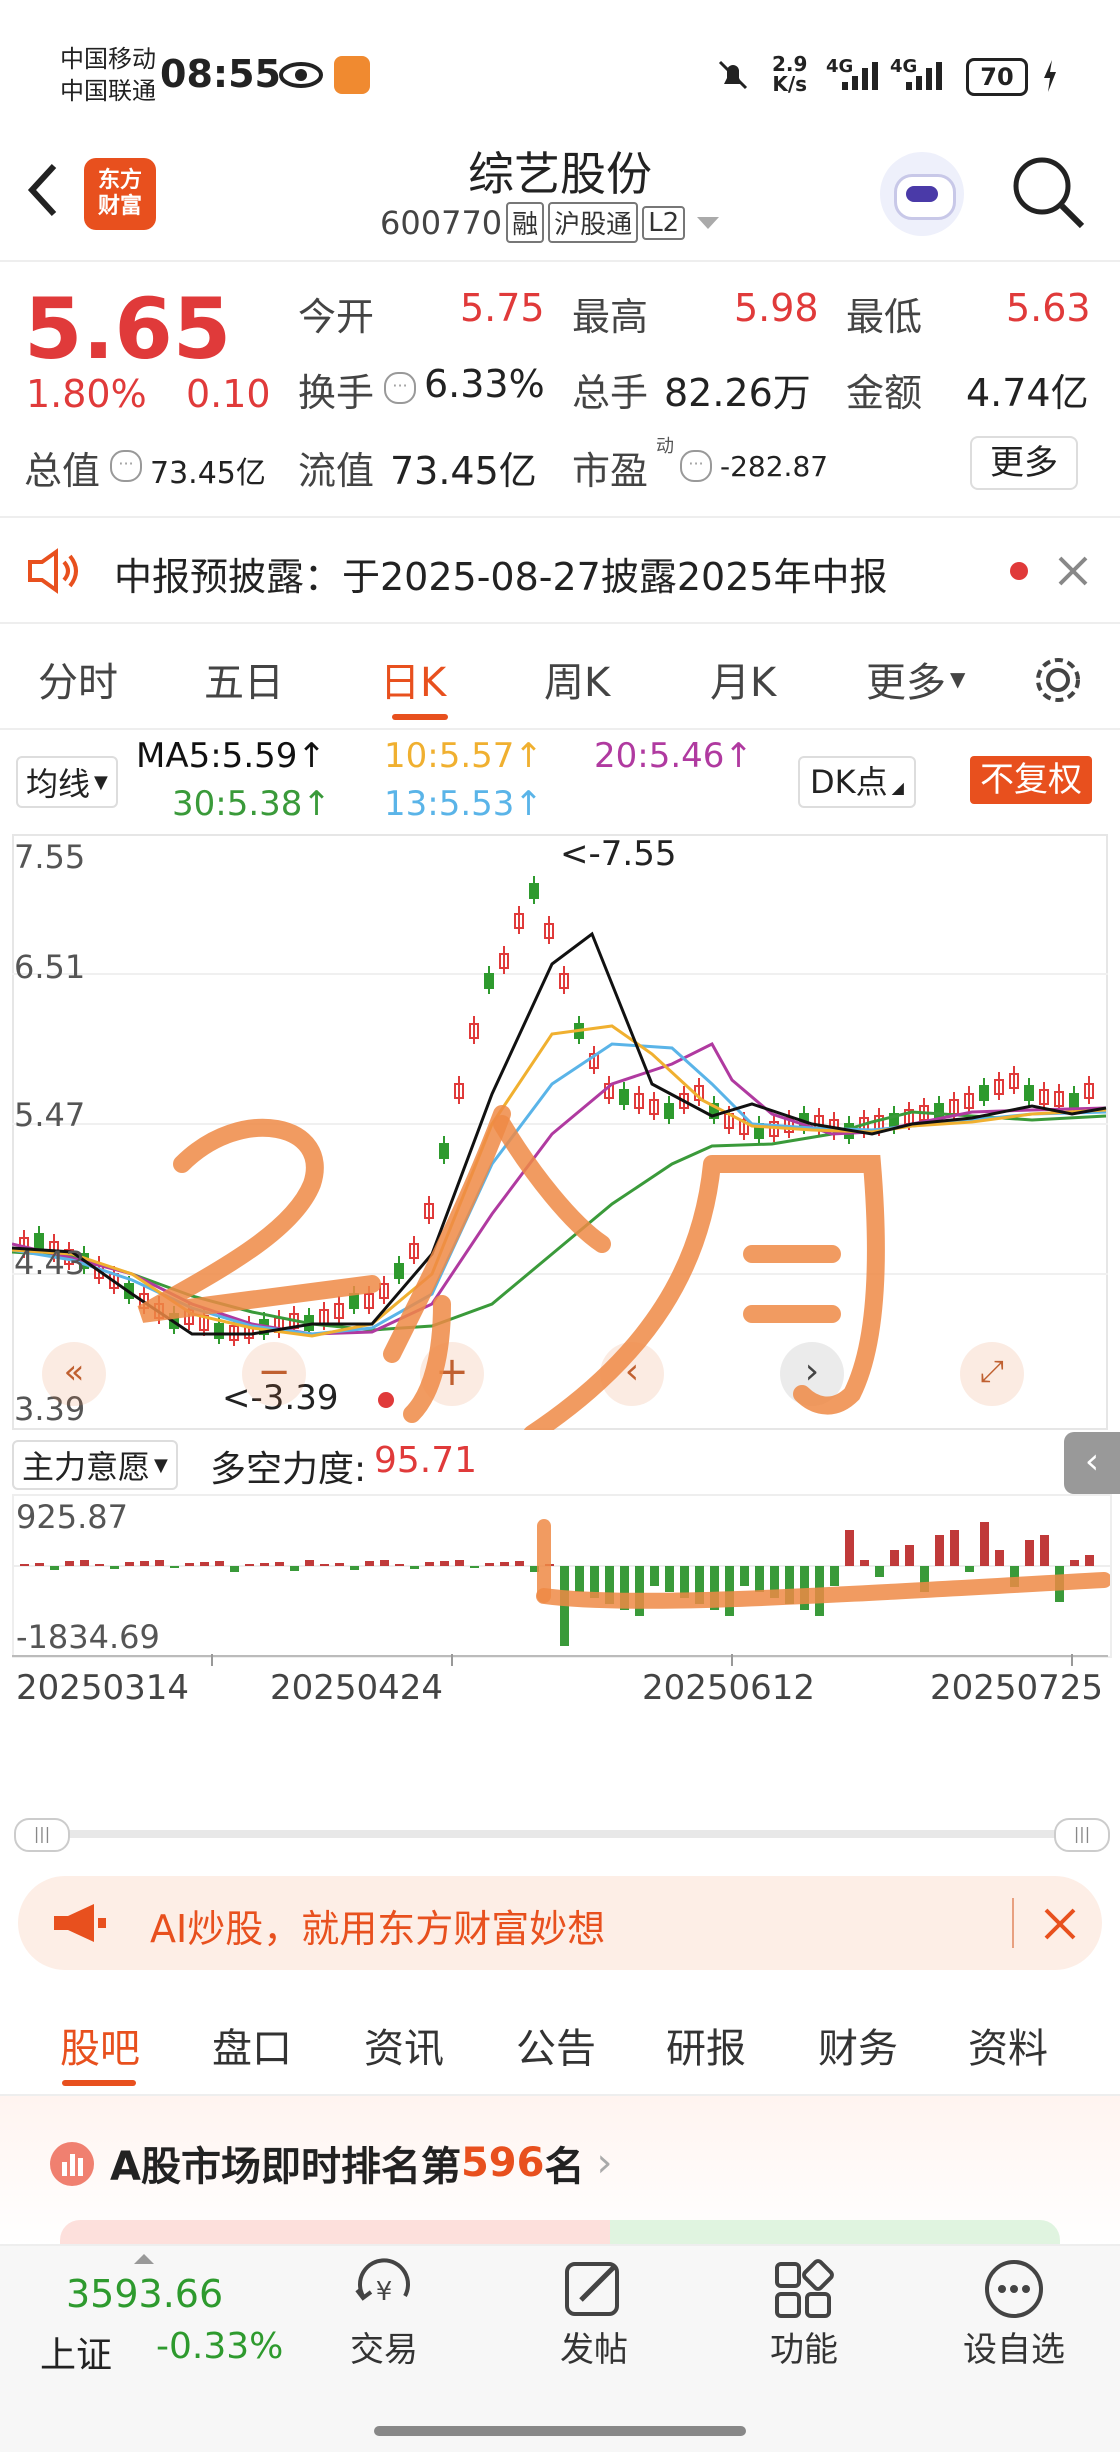 The height and width of the screenshot is (2452, 1120). Describe the element at coordinates (220, 74) in the screenshot. I see `clock: 08:55` at that location.